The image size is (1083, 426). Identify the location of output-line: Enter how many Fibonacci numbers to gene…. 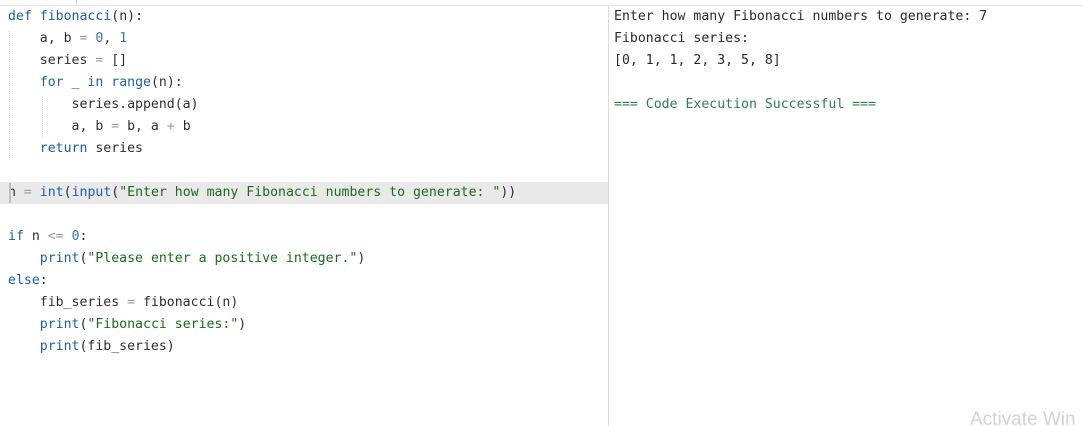
(801, 16).